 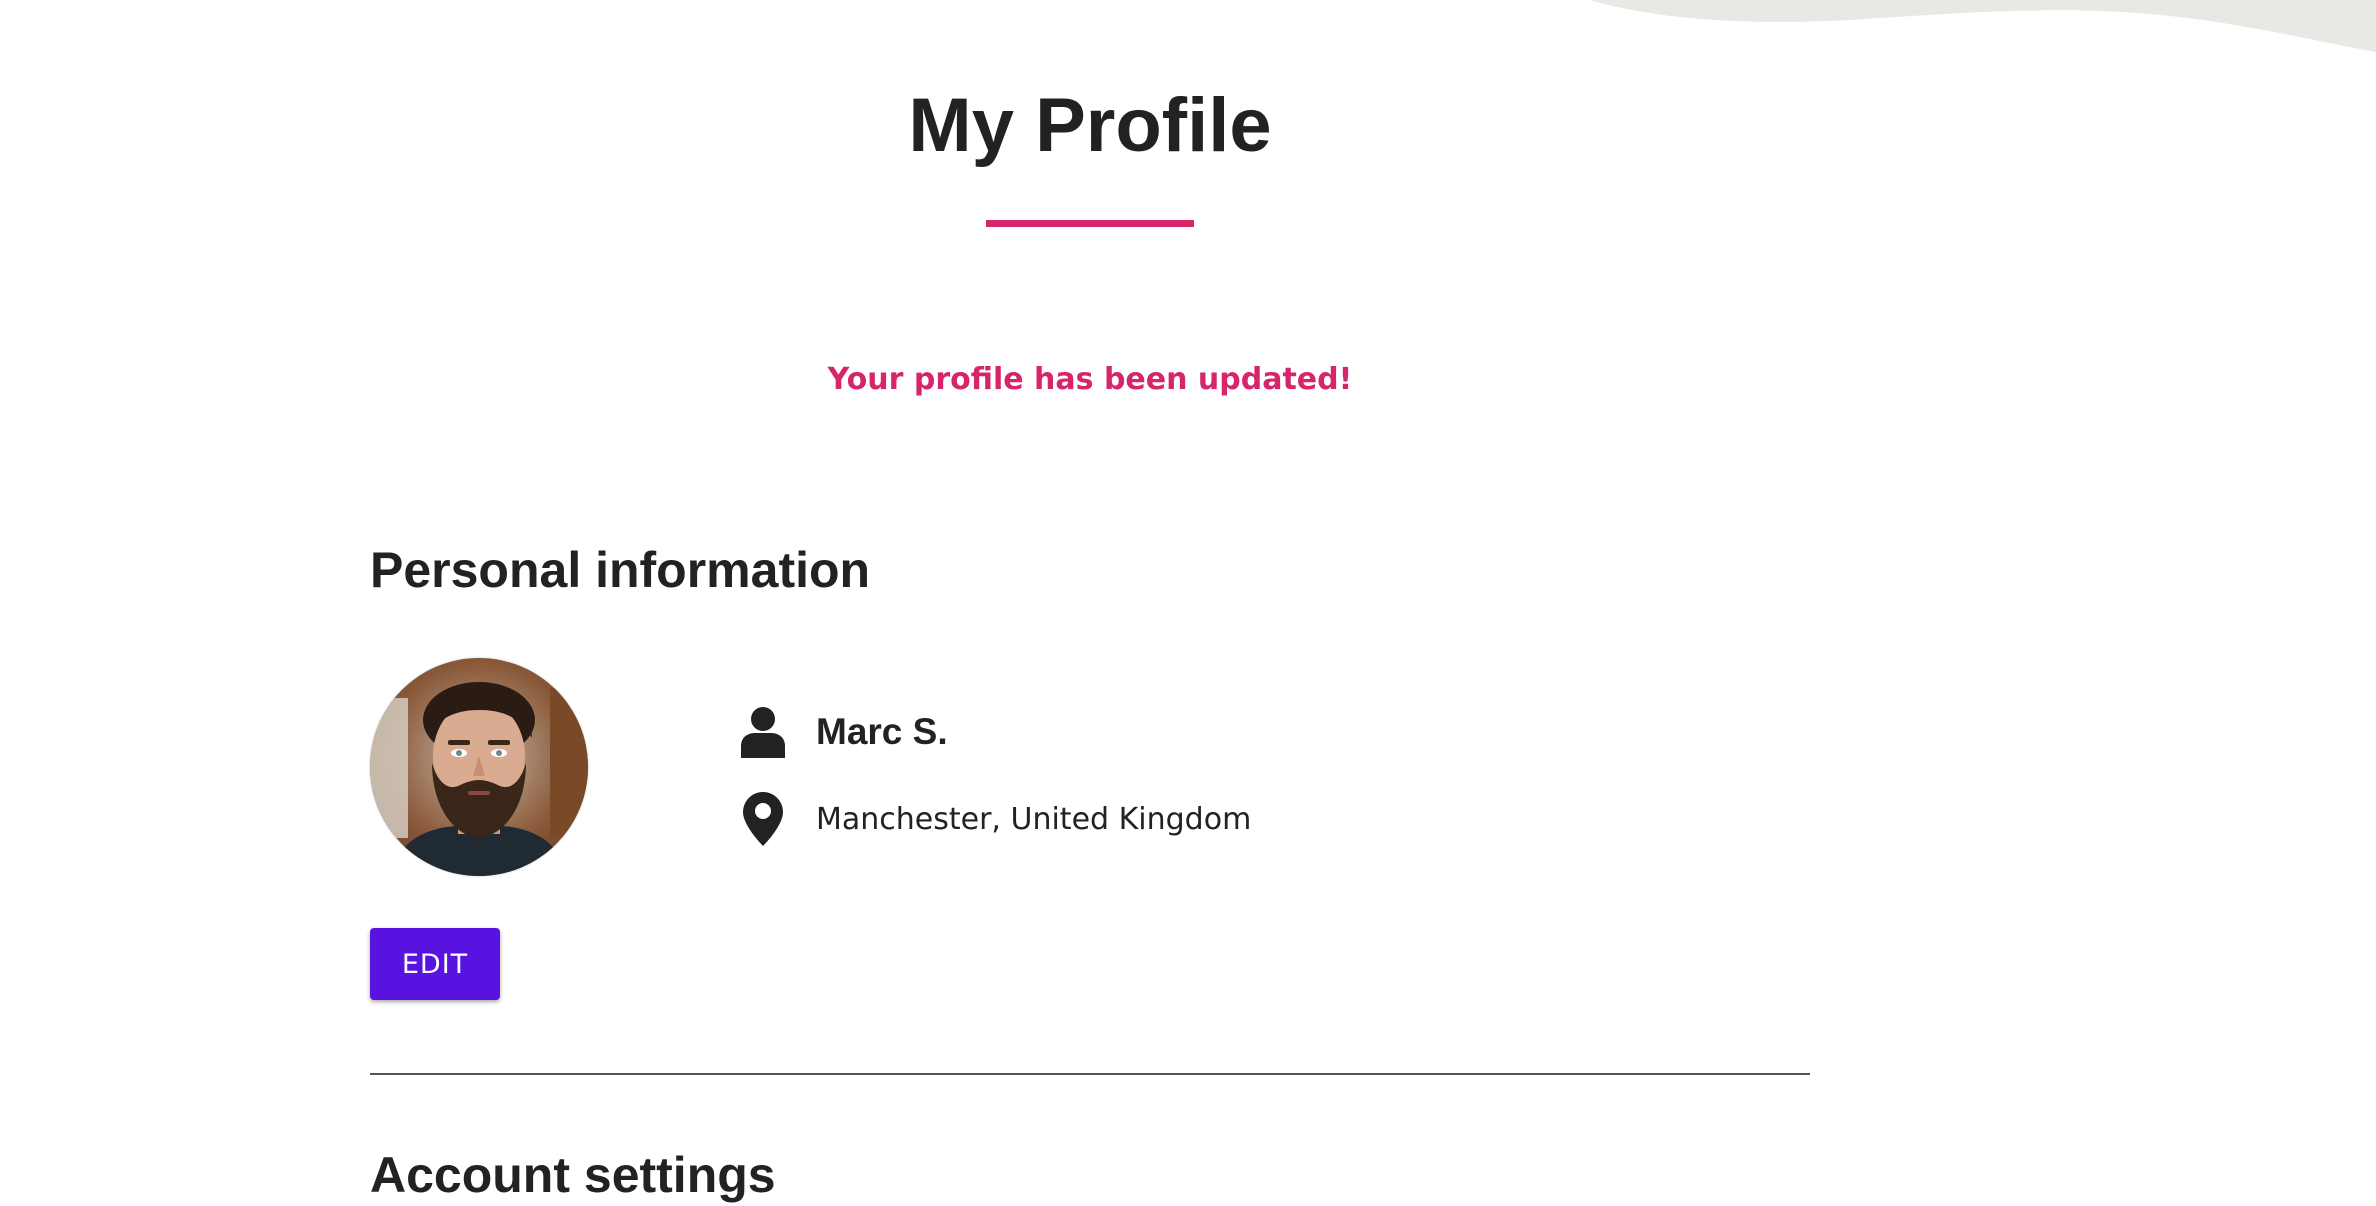 I want to click on profile-location: Manchester, United Kingdom, so click(x=1034, y=819).